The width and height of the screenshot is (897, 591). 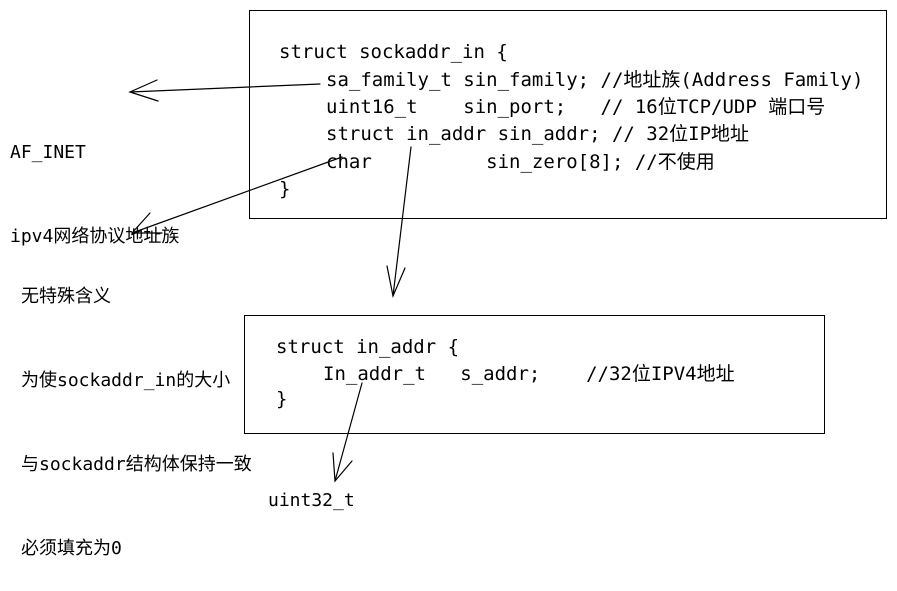 I want to click on sin-port-field: uint16_t sin_port; // 16位TCP/UDP 端口号, so click(x=576, y=107).